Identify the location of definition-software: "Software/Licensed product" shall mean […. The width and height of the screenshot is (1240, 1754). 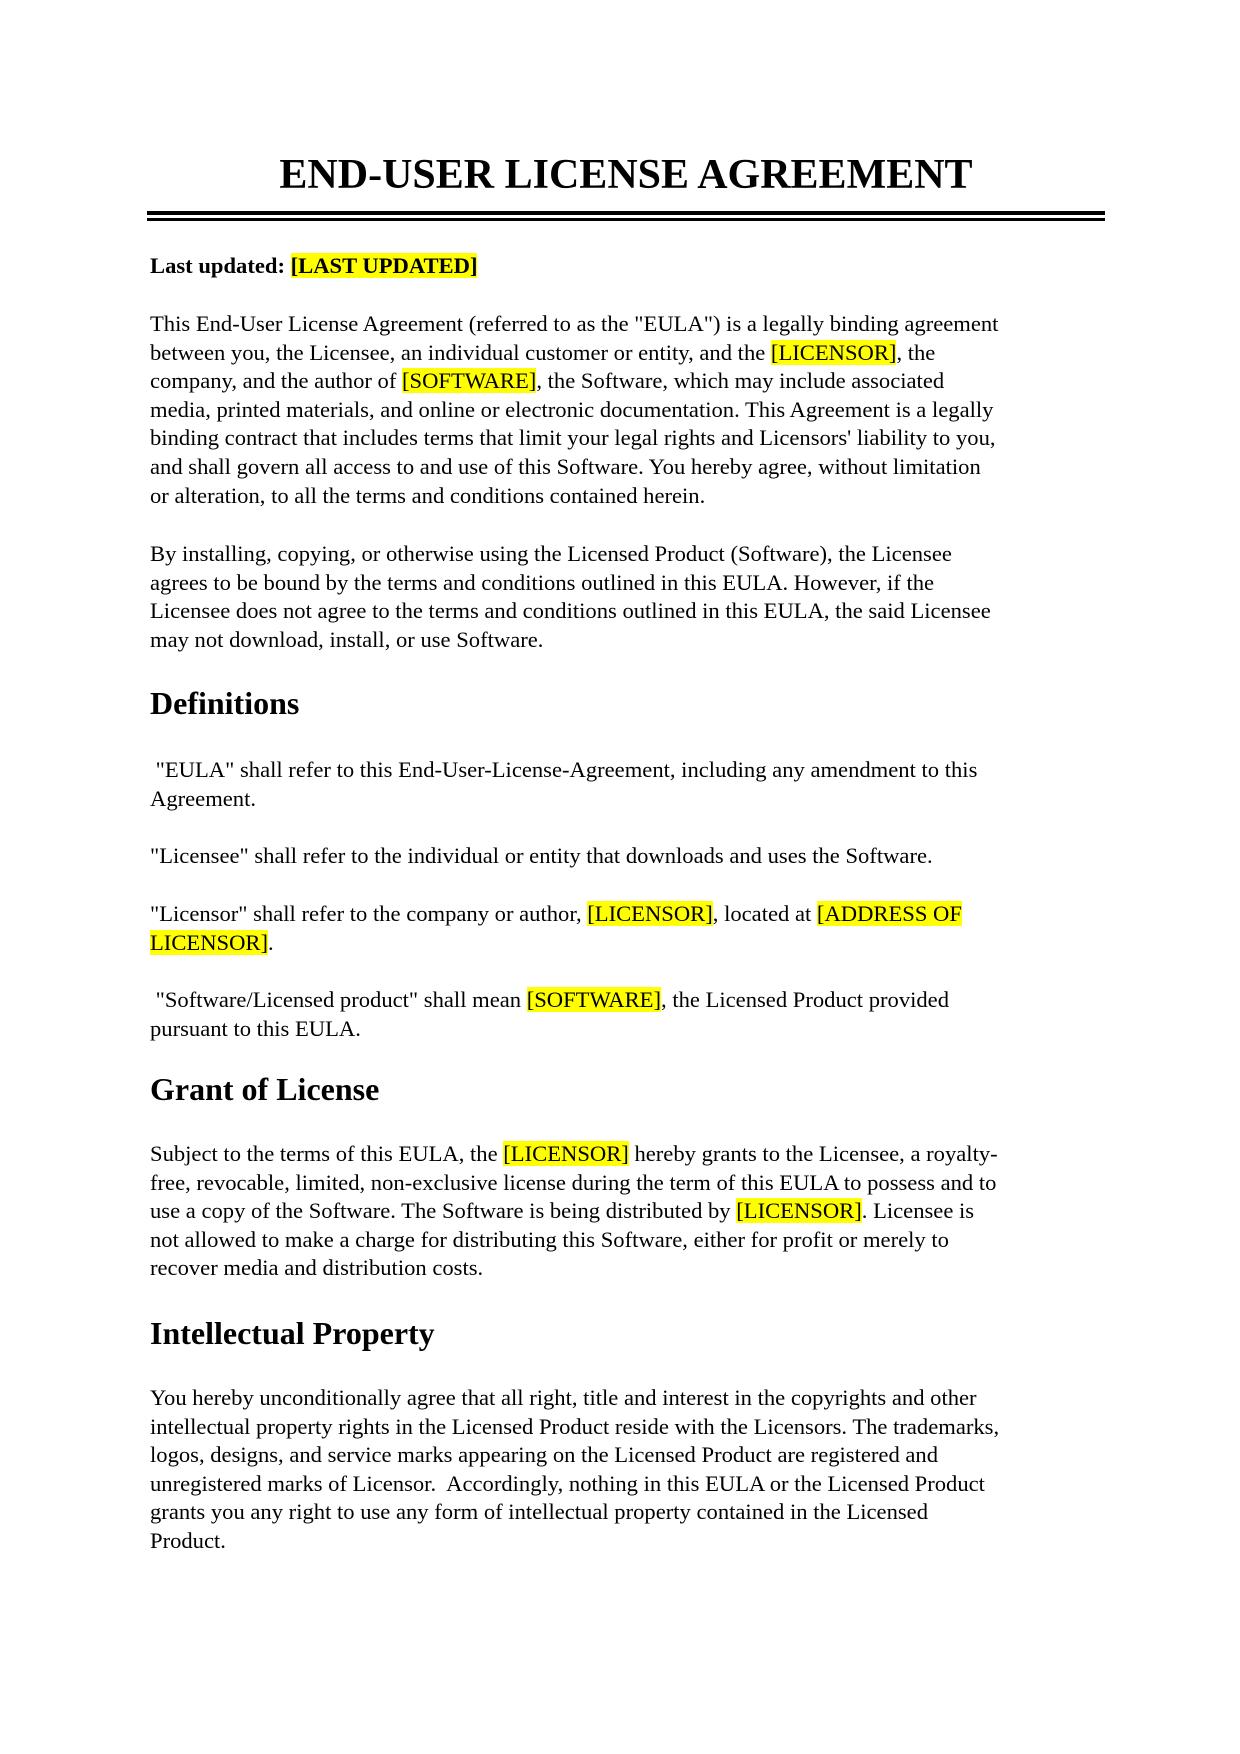
(625, 1014).